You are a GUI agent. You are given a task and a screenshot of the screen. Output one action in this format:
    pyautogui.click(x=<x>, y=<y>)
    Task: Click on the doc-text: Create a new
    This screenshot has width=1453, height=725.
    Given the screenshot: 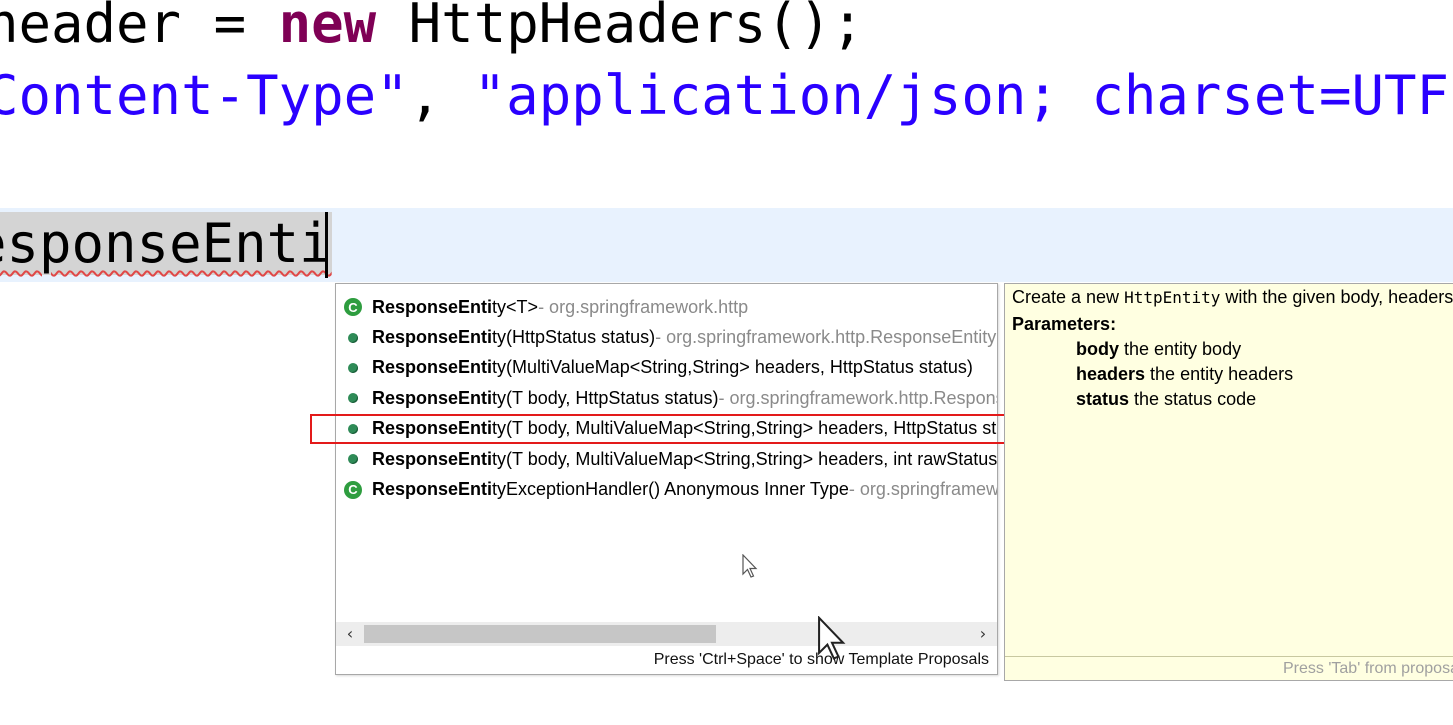 What is the action you would take?
    pyautogui.click(x=1068, y=297)
    